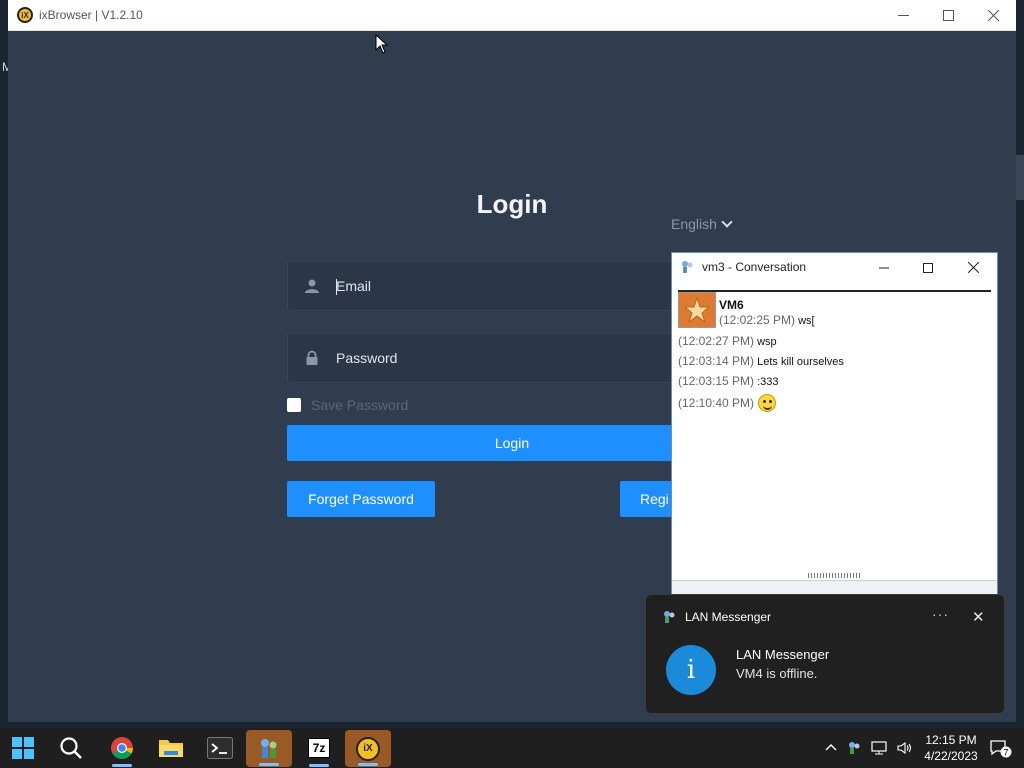  What do you see at coordinates (512, 748) in the screenshot?
I see `taskbar: 7z iX 12:15 PM 4/22/2023 7` at bounding box center [512, 748].